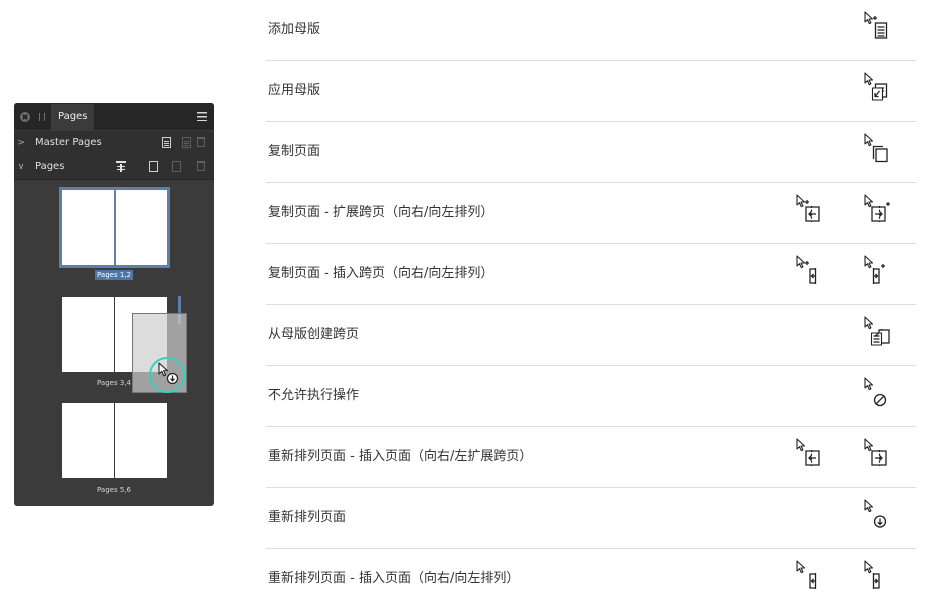 The image size is (926, 611). What do you see at coordinates (176, 166) in the screenshot?
I see `duplicate-page-icon` at bounding box center [176, 166].